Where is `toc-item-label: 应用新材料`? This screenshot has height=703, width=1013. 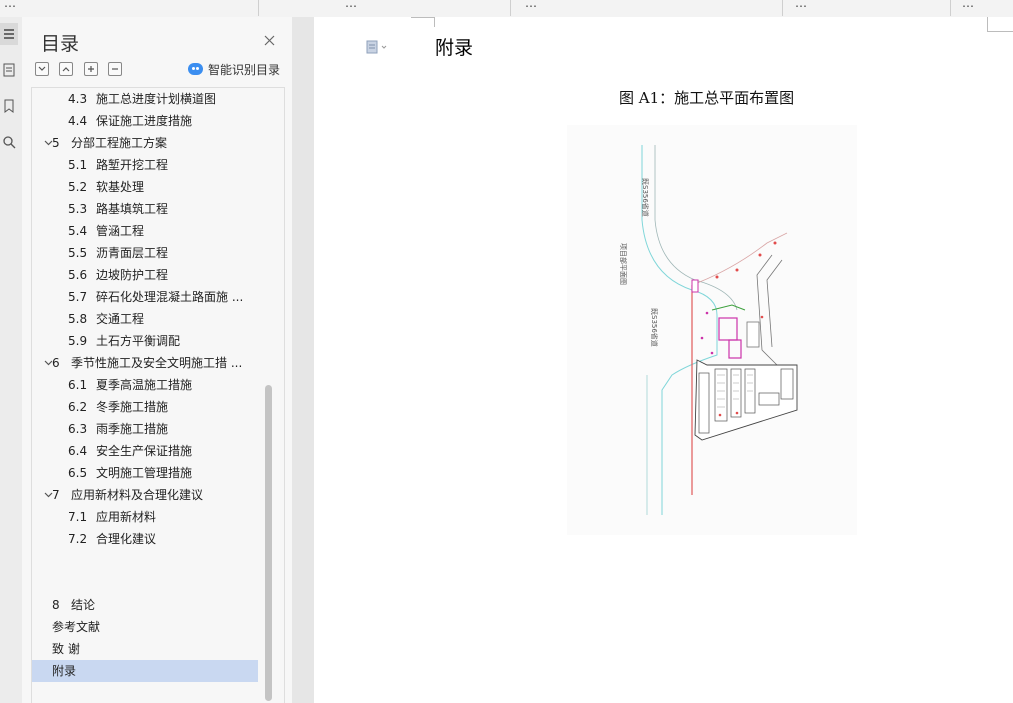
toc-item-label: 应用新材料 is located at coordinates (126, 517).